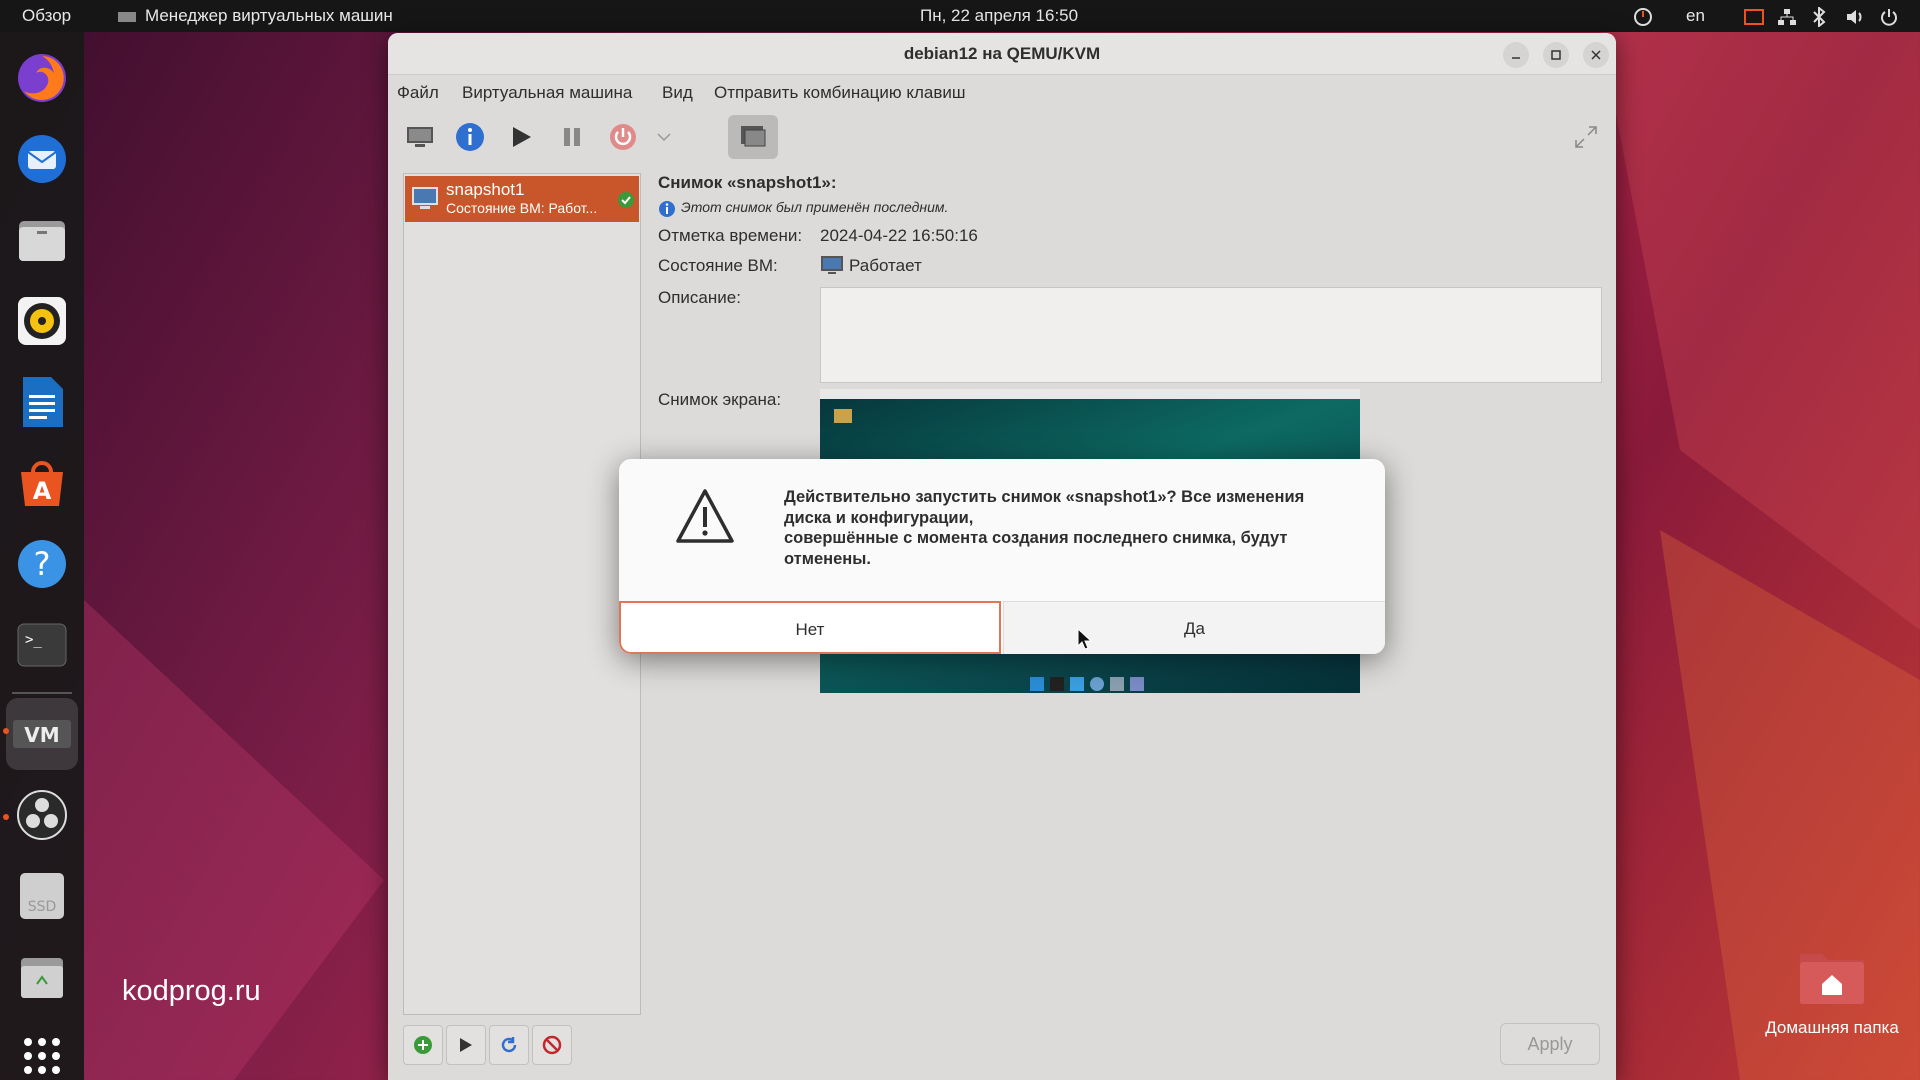  What do you see at coordinates (269, 16) in the screenshot?
I see `app-name: Менеджер виртуальных машин` at bounding box center [269, 16].